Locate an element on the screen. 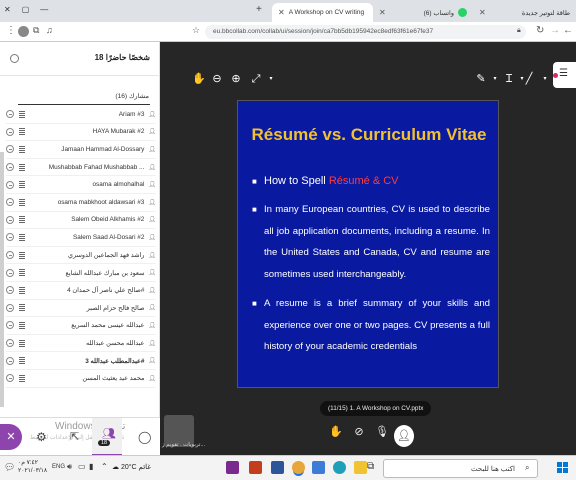  participant-row: عبدالله عيسى محمد السريع 👤︎ is located at coordinates (81, 326).